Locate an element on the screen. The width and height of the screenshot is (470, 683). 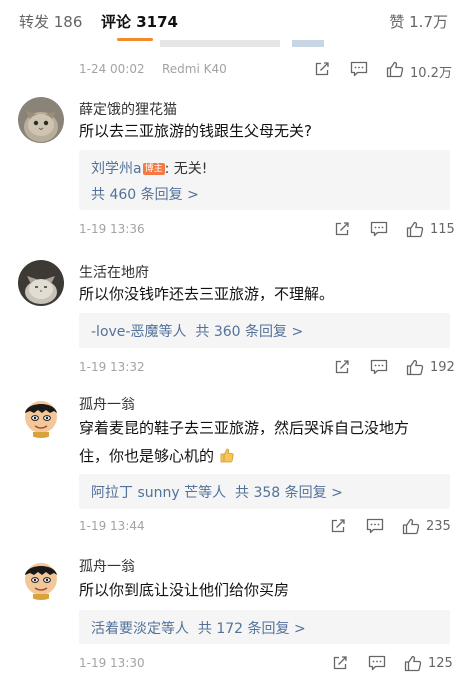
reply-authors: 活着要淡定等人 is located at coordinates (140, 629).